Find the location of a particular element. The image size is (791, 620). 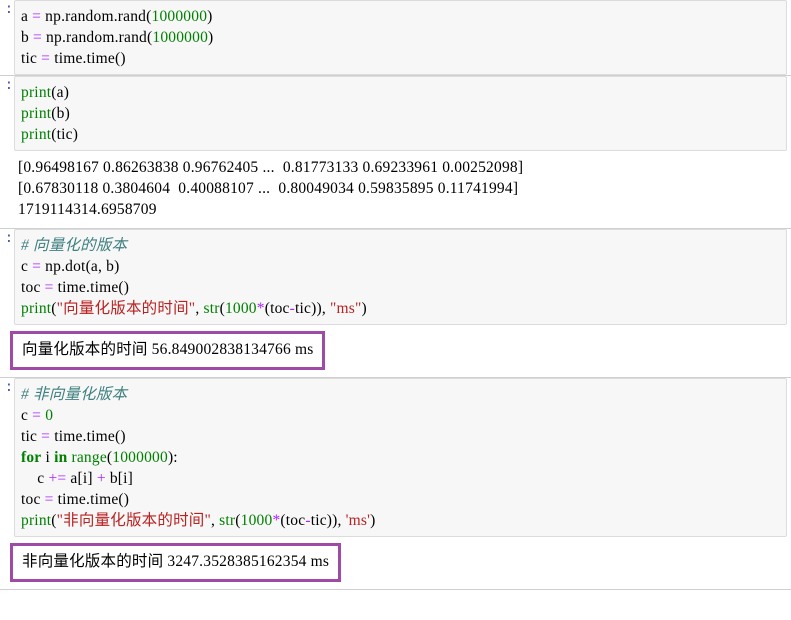

code-line: # 向量化的版本 is located at coordinates (403, 245).